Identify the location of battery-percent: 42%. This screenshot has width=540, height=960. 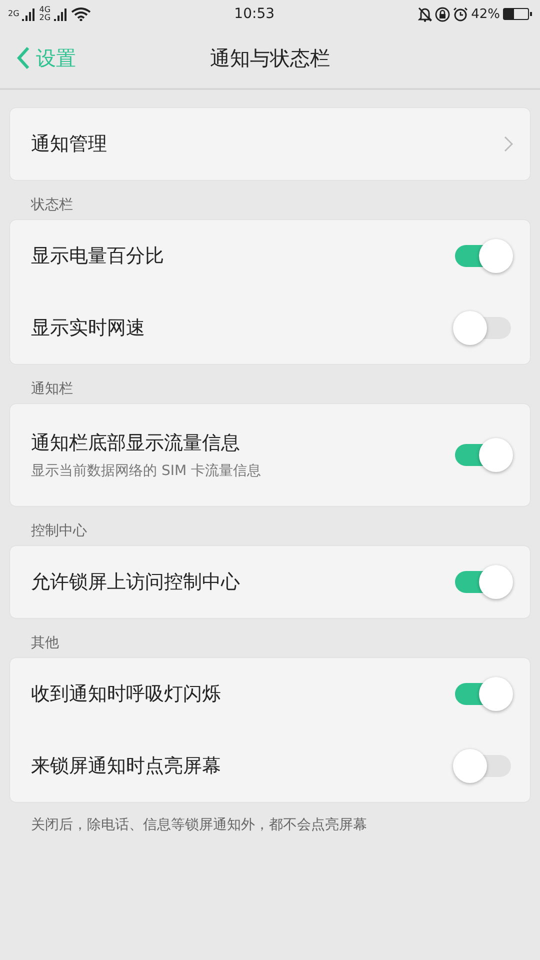
(485, 14).